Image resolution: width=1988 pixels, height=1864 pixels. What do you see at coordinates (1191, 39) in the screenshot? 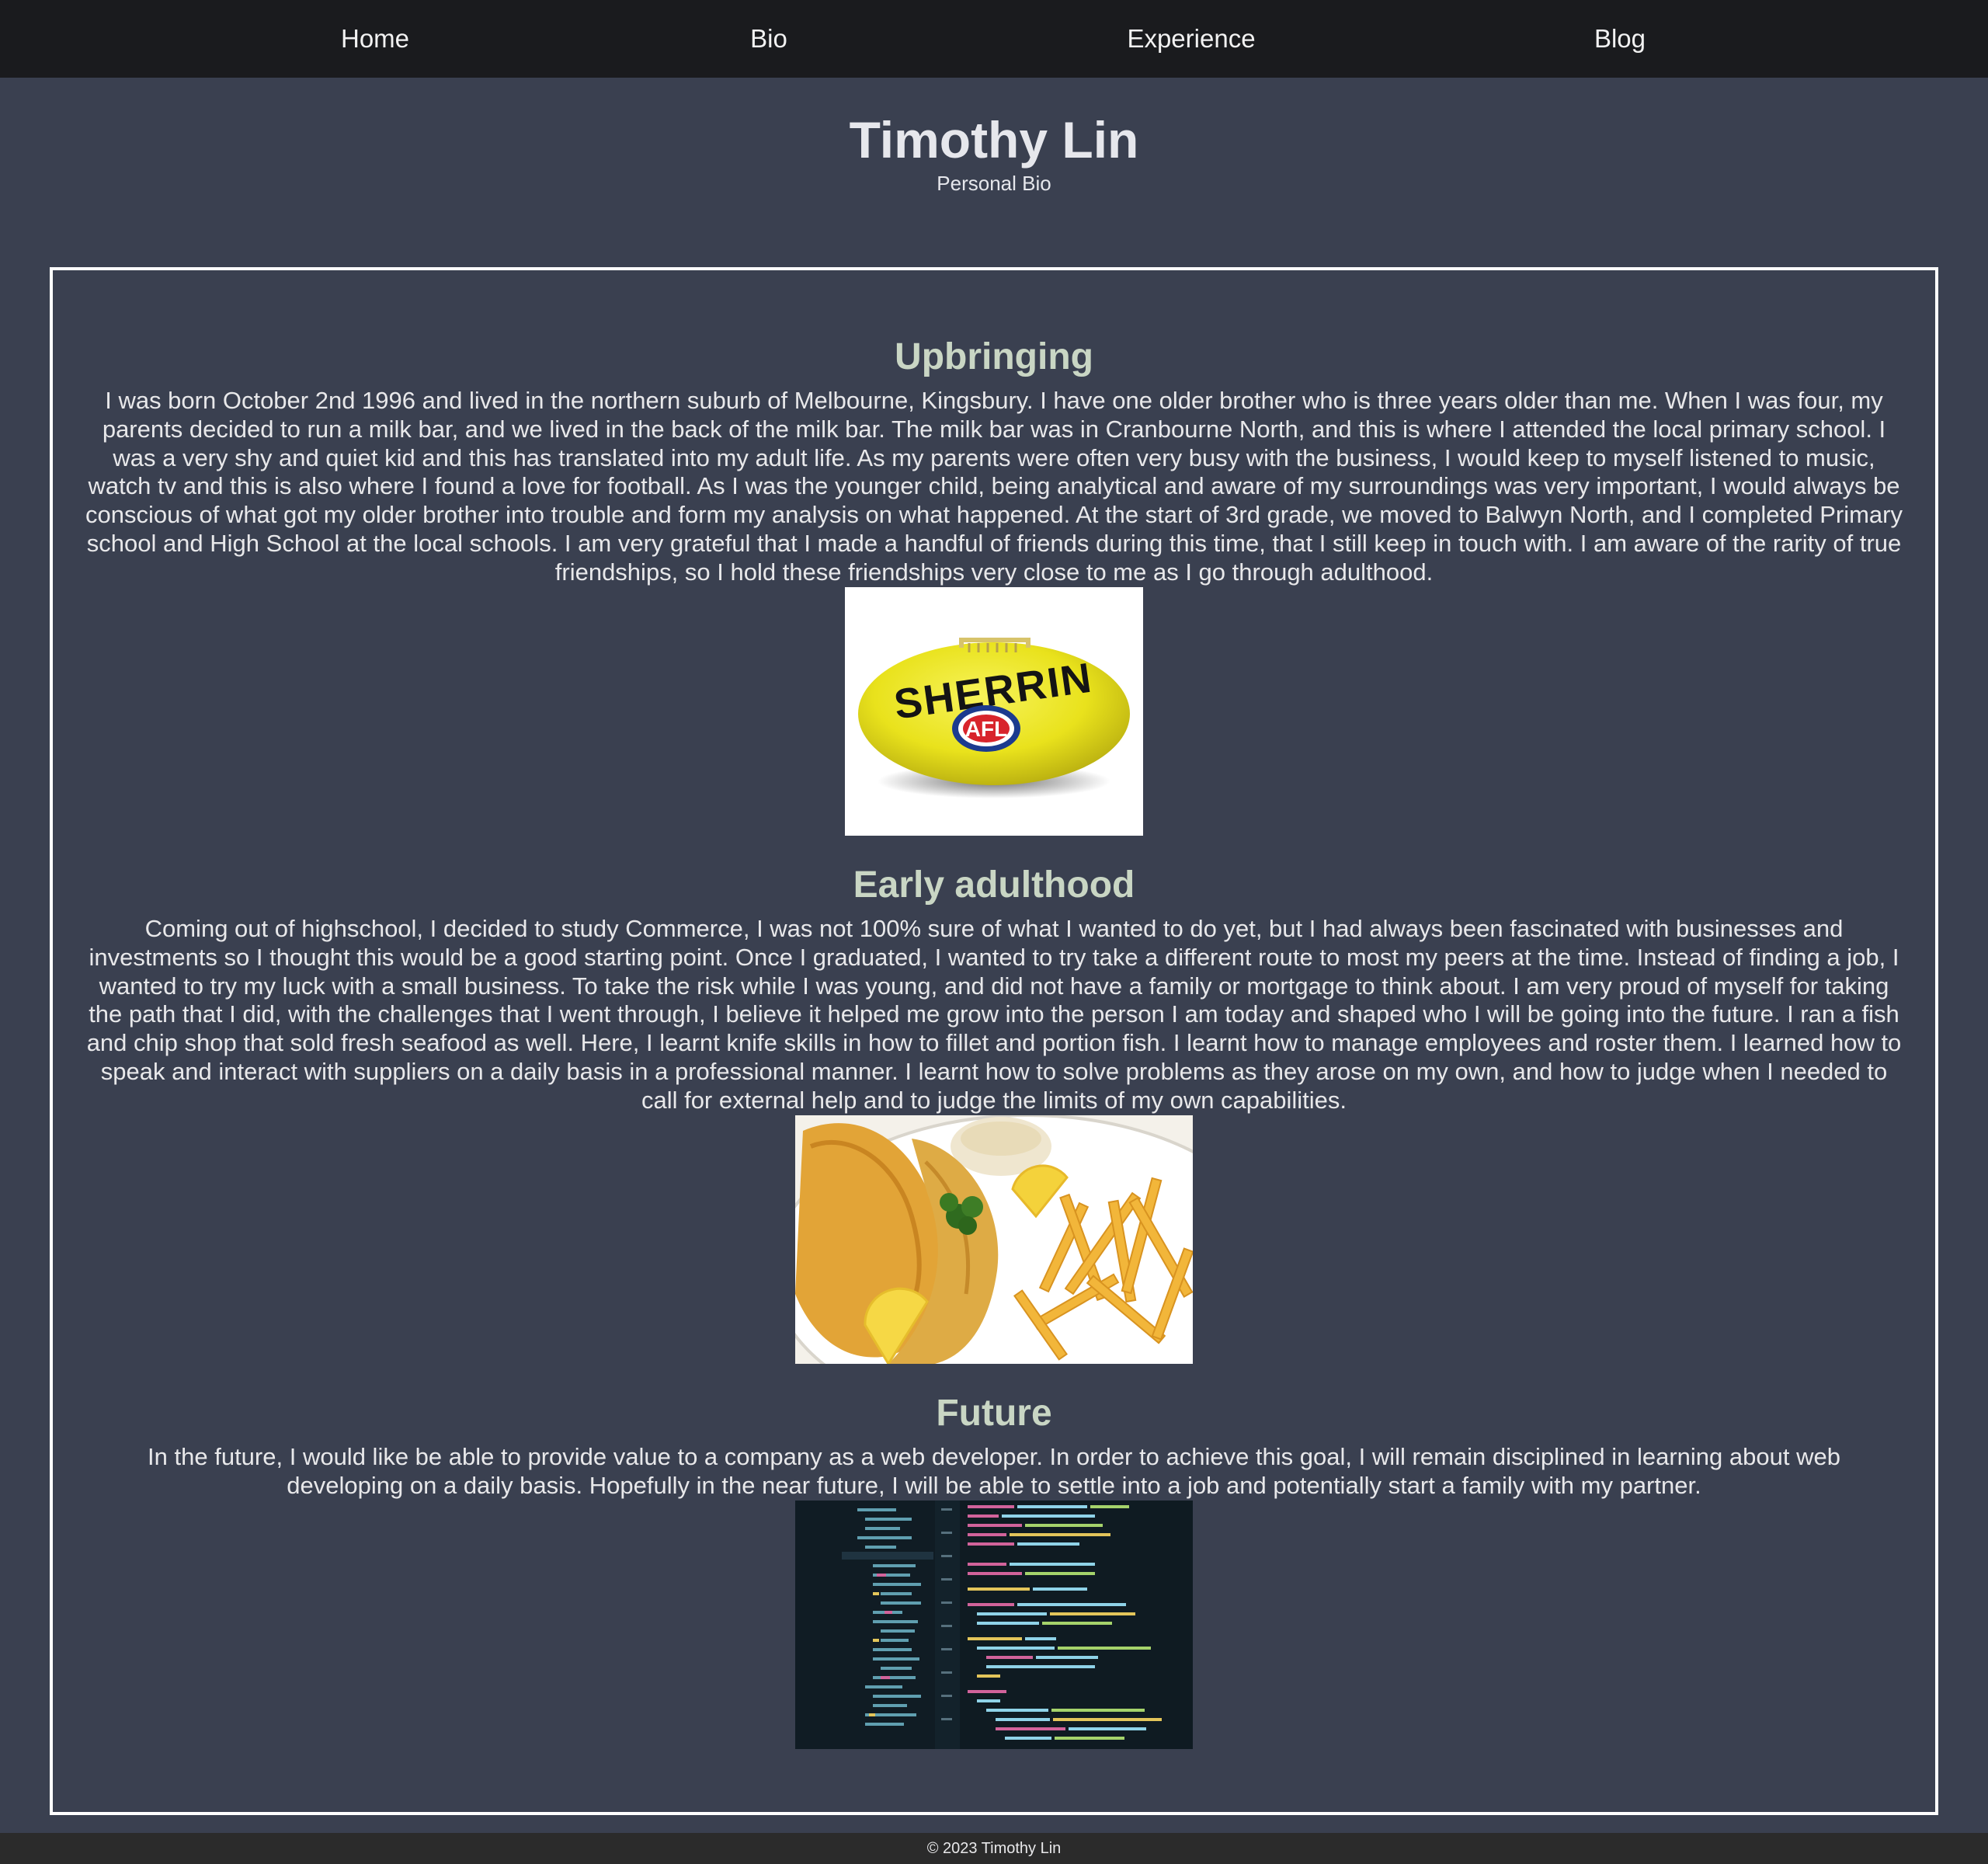
I see `nav-experience-link: Experience` at bounding box center [1191, 39].